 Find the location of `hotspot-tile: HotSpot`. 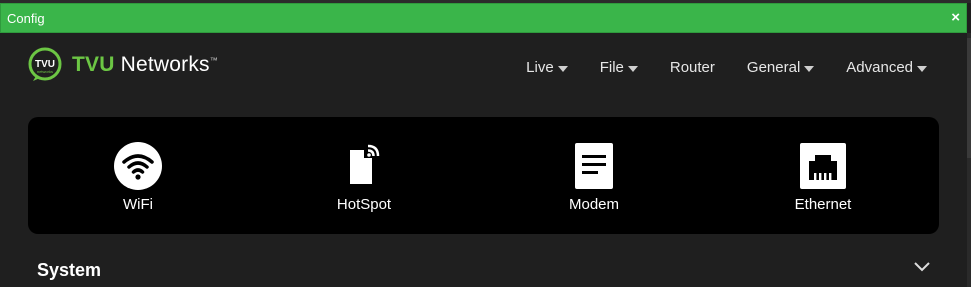

hotspot-tile: HotSpot is located at coordinates (364, 175).